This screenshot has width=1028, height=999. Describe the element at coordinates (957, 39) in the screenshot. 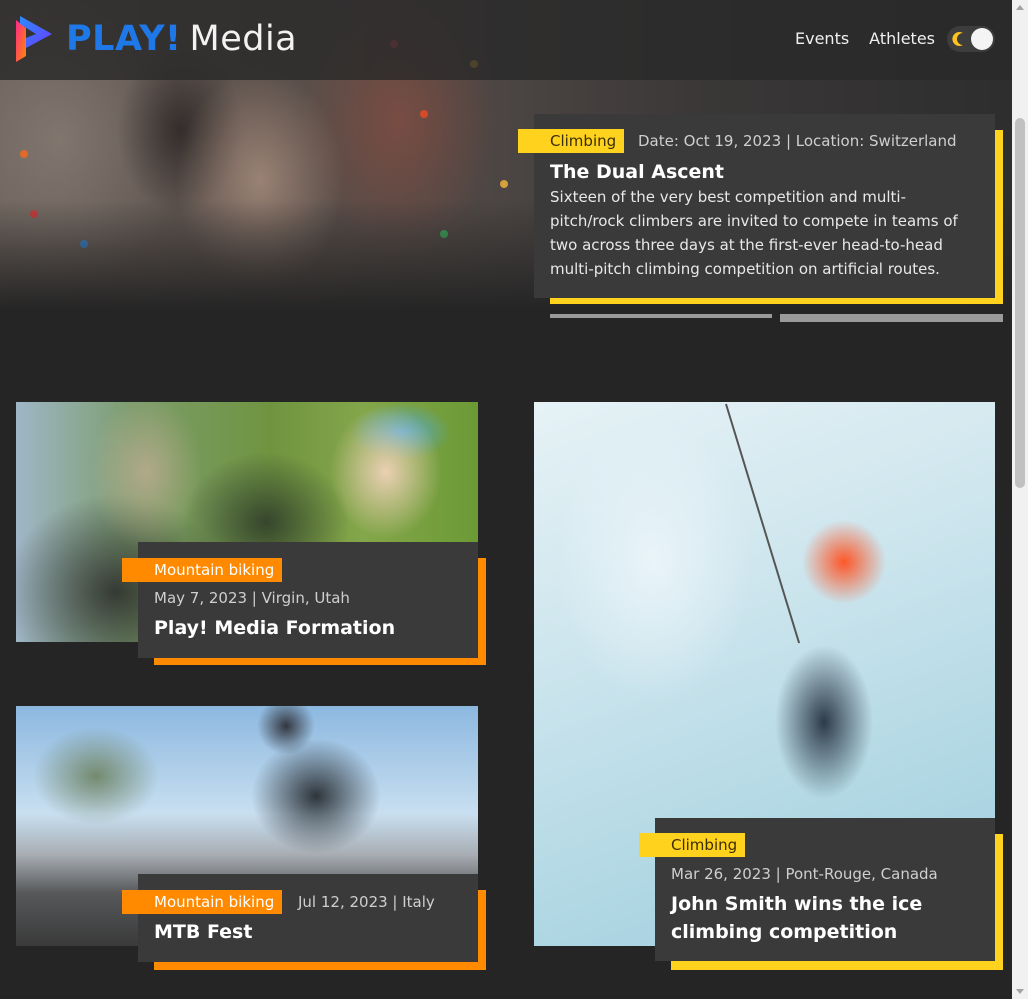

I see `moon-icon` at that location.